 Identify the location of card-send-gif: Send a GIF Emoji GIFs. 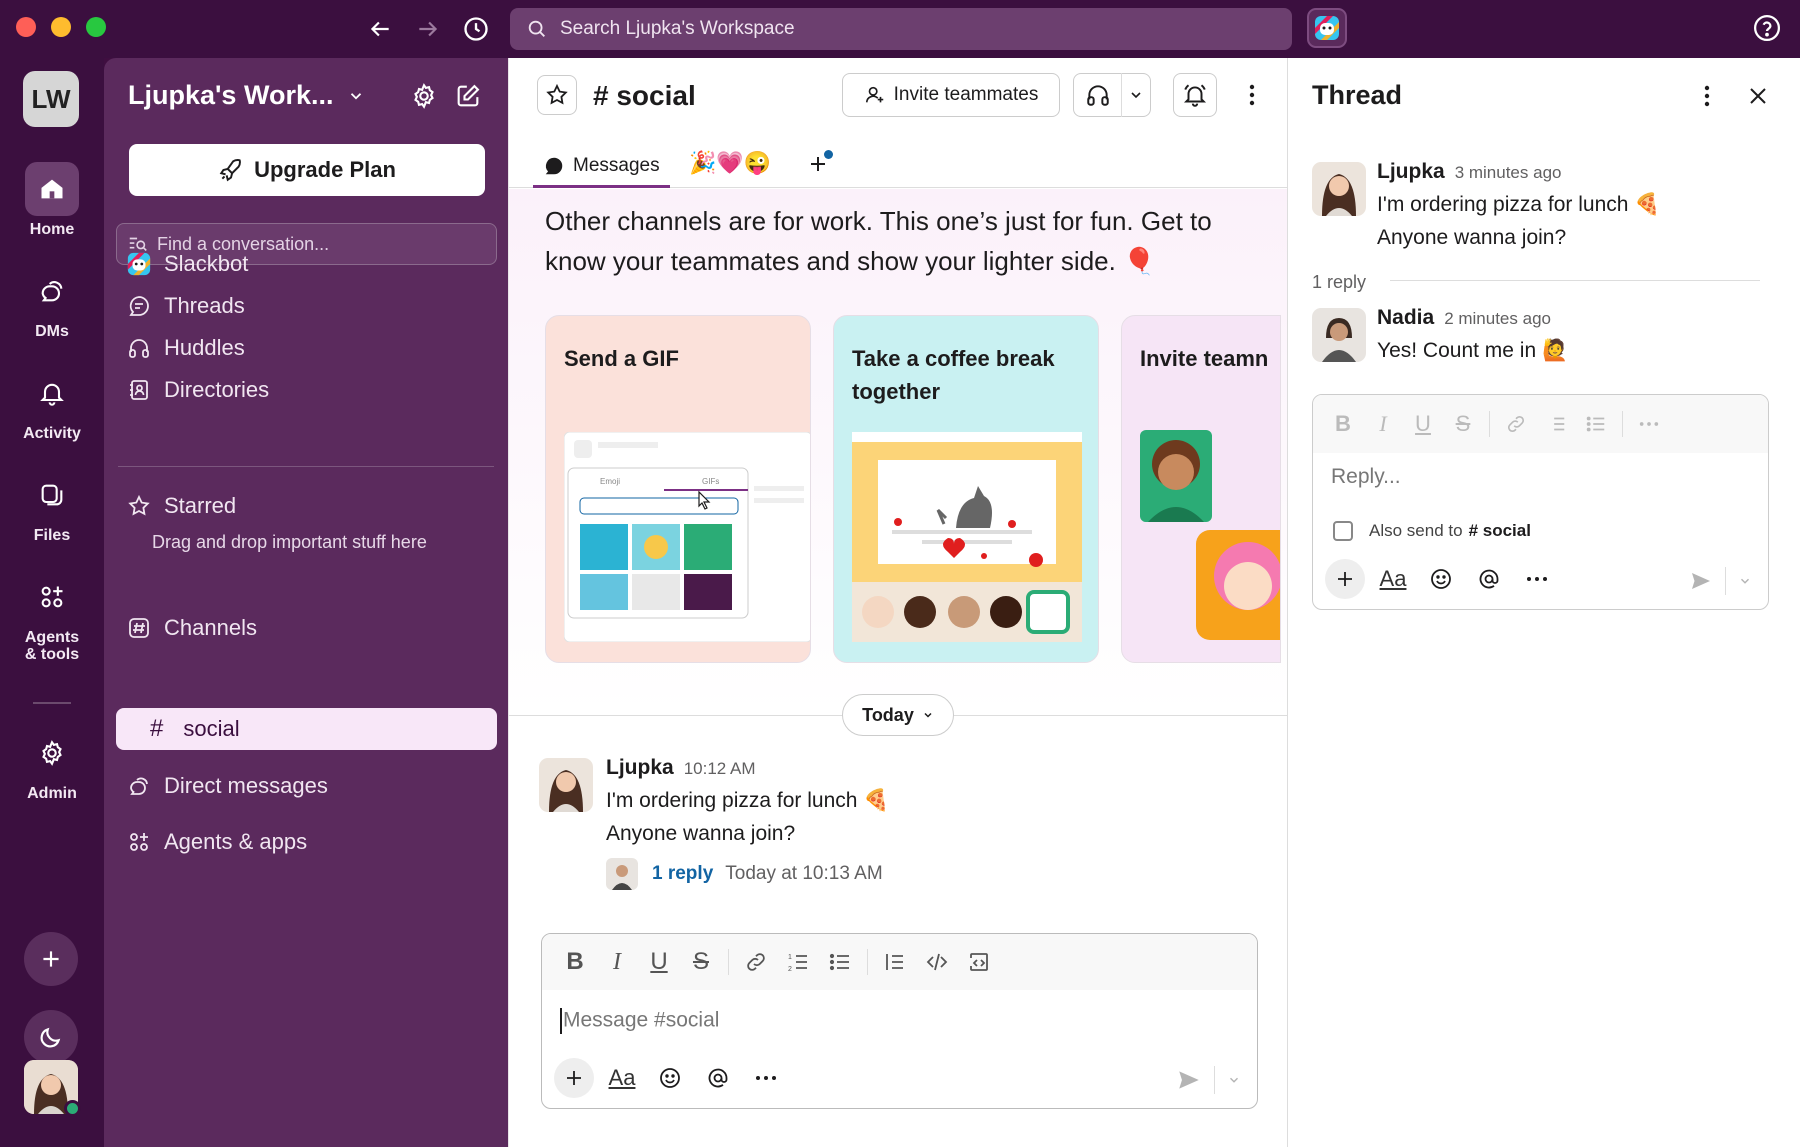
(678, 489).